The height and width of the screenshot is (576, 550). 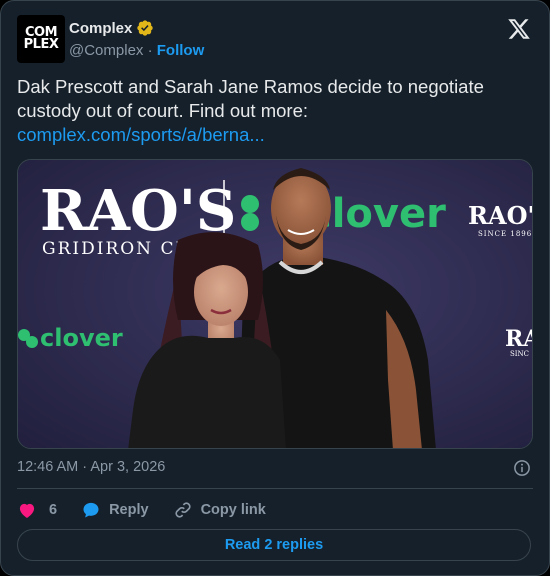 I want to click on handle-row: @Complex · Follow, so click(x=136, y=50).